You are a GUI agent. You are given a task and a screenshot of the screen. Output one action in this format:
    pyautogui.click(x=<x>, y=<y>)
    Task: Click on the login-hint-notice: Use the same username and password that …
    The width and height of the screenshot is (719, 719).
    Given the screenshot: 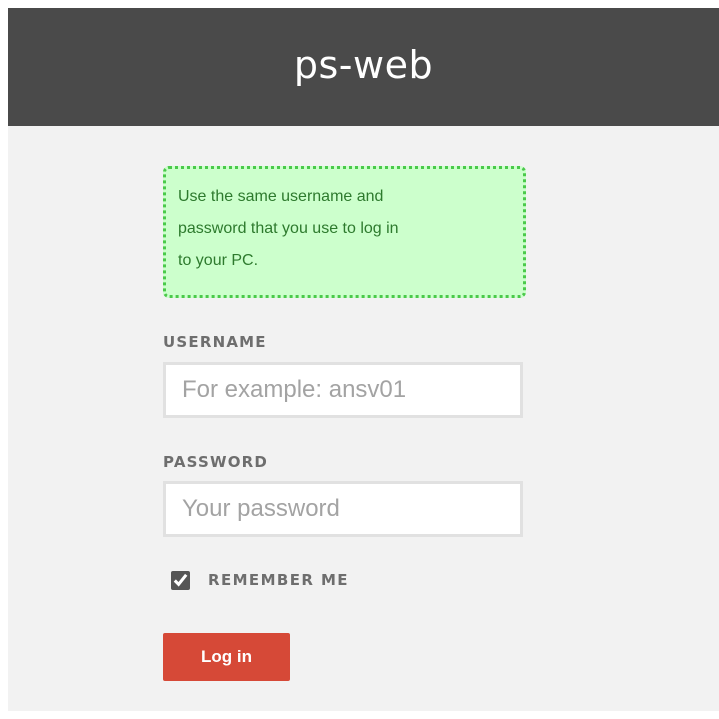 What is the action you would take?
    pyautogui.click(x=344, y=232)
    